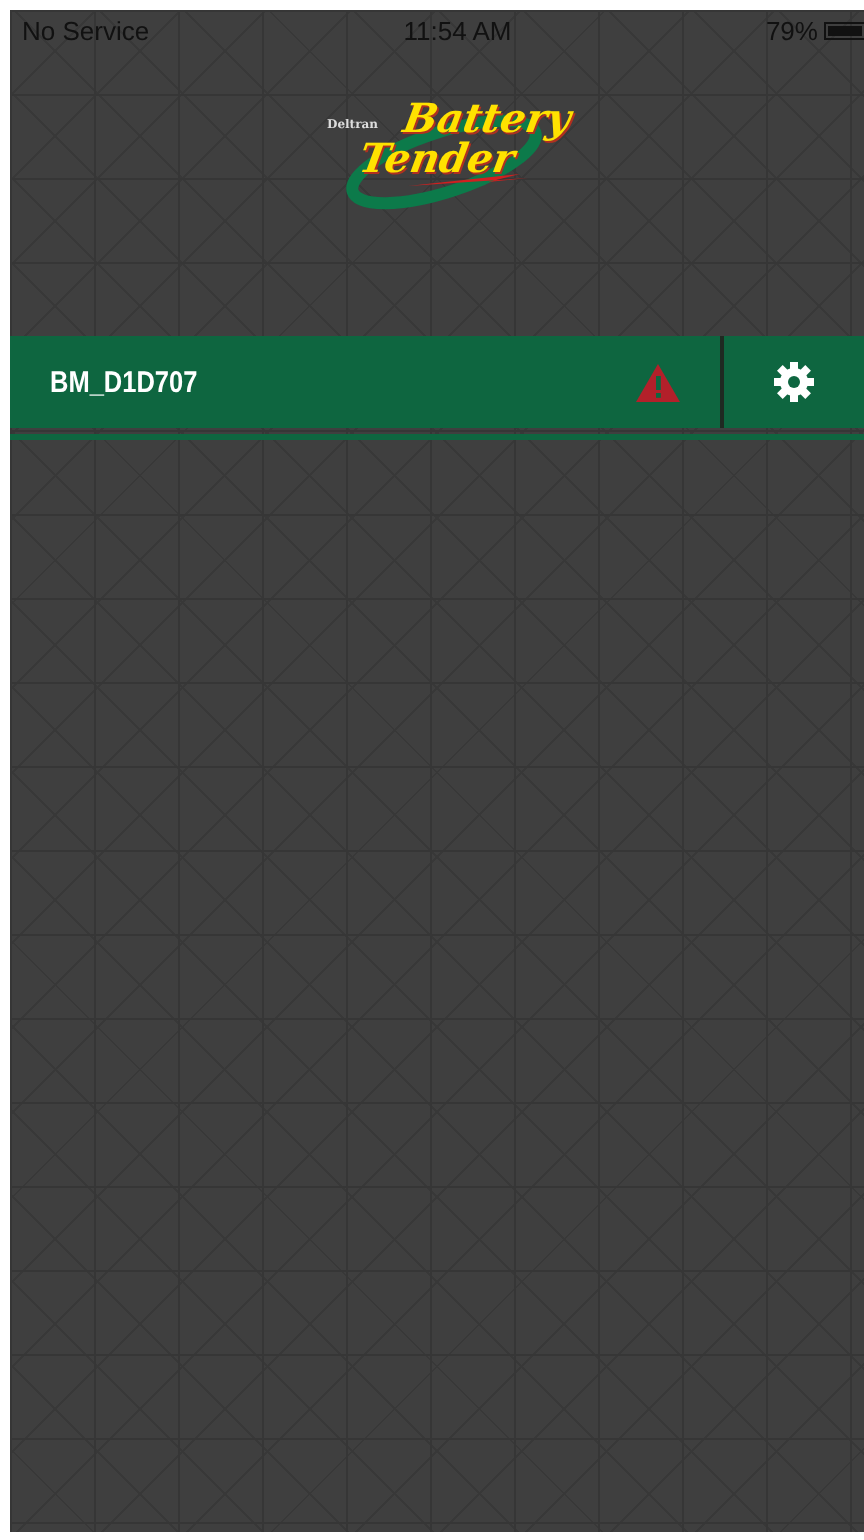 Image resolution: width=864 pixels, height=1540 pixels. Describe the element at coordinates (436, 158) in the screenshot. I see `logo-word: Tender` at that location.